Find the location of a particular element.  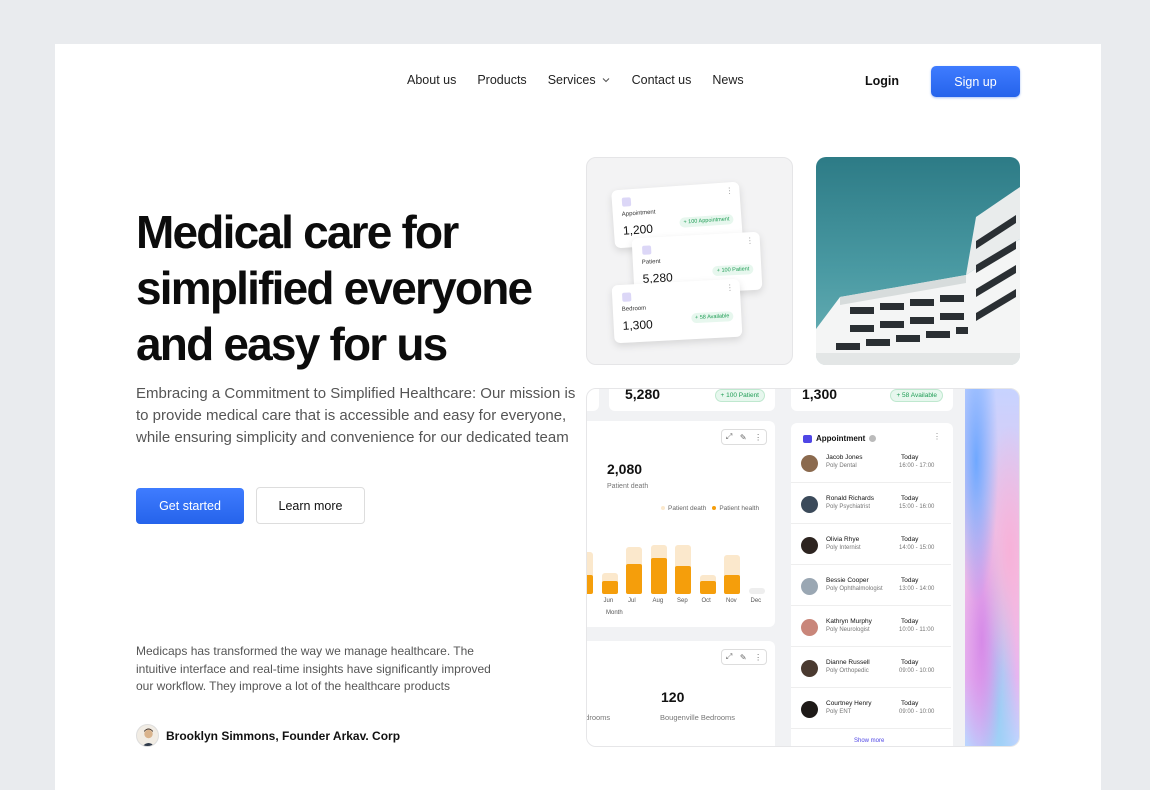

mini-card-label: Bedroom is located at coordinates (634, 309).